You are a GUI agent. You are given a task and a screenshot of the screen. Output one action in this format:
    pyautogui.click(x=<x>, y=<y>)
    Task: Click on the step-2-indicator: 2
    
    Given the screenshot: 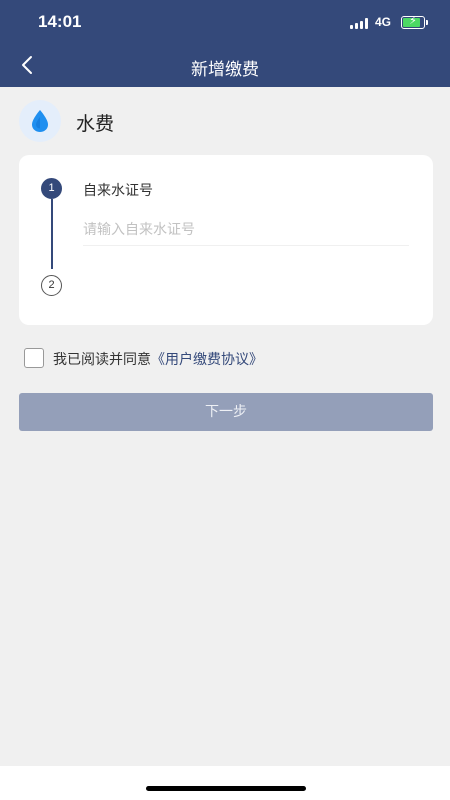 What is the action you would take?
    pyautogui.click(x=51, y=285)
    